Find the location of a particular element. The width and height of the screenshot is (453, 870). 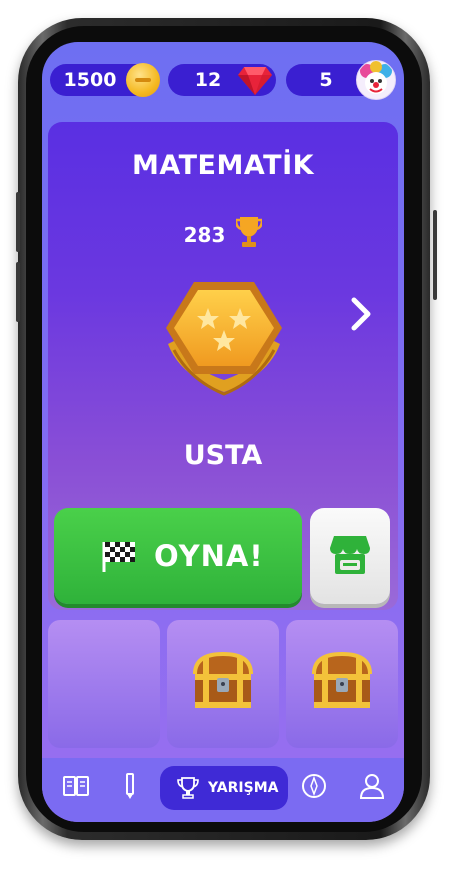

chest-slot-empty is located at coordinates (104, 684).